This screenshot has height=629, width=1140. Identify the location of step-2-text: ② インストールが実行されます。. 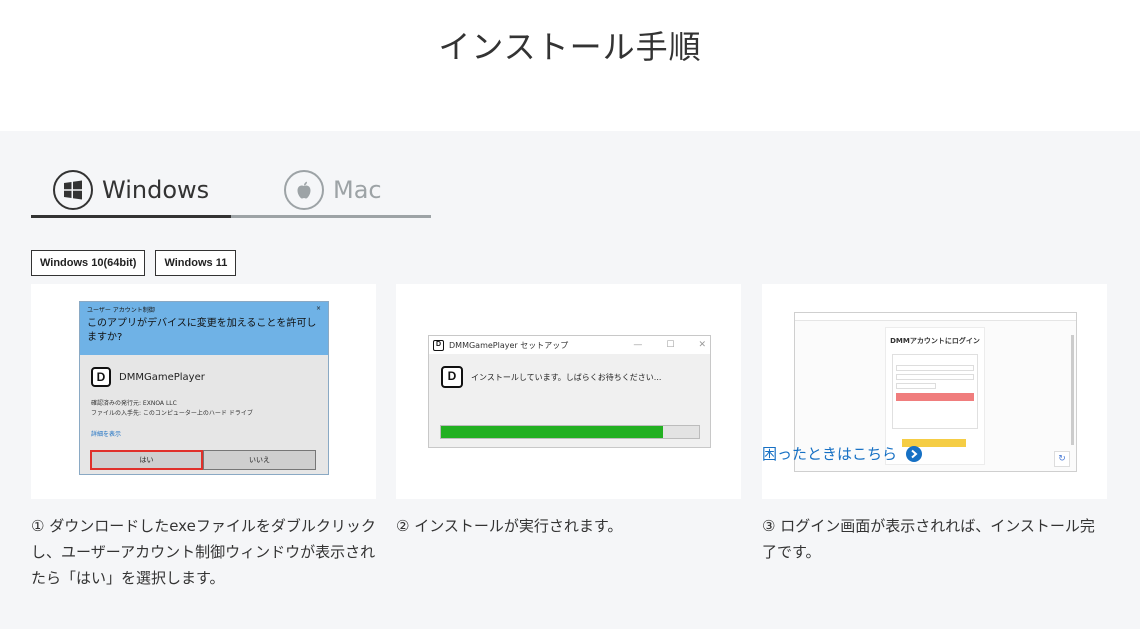
(509, 526).